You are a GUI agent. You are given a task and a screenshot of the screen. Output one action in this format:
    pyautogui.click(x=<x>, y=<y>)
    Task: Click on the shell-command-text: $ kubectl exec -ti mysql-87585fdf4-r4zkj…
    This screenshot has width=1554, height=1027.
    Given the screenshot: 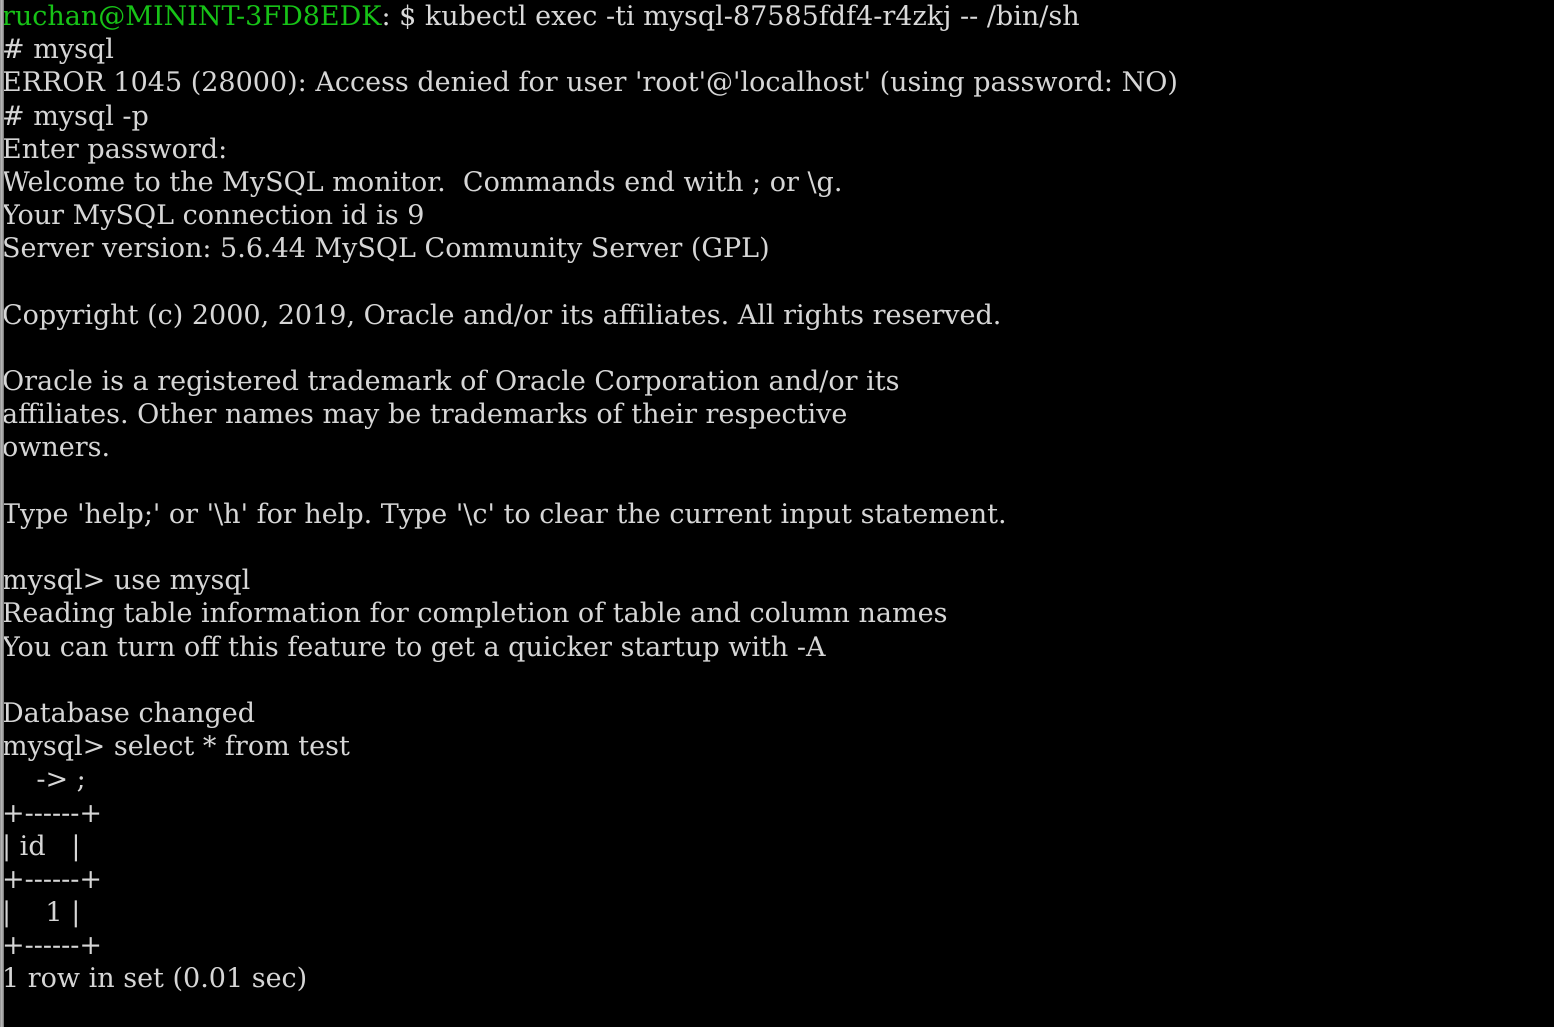 What is the action you would take?
    pyautogui.click(x=739, y=16)
    